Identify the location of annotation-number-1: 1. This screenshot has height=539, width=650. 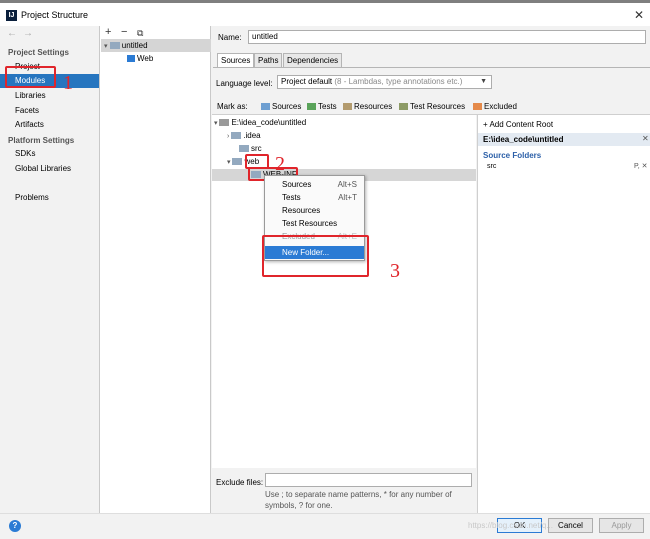
(68, 83).